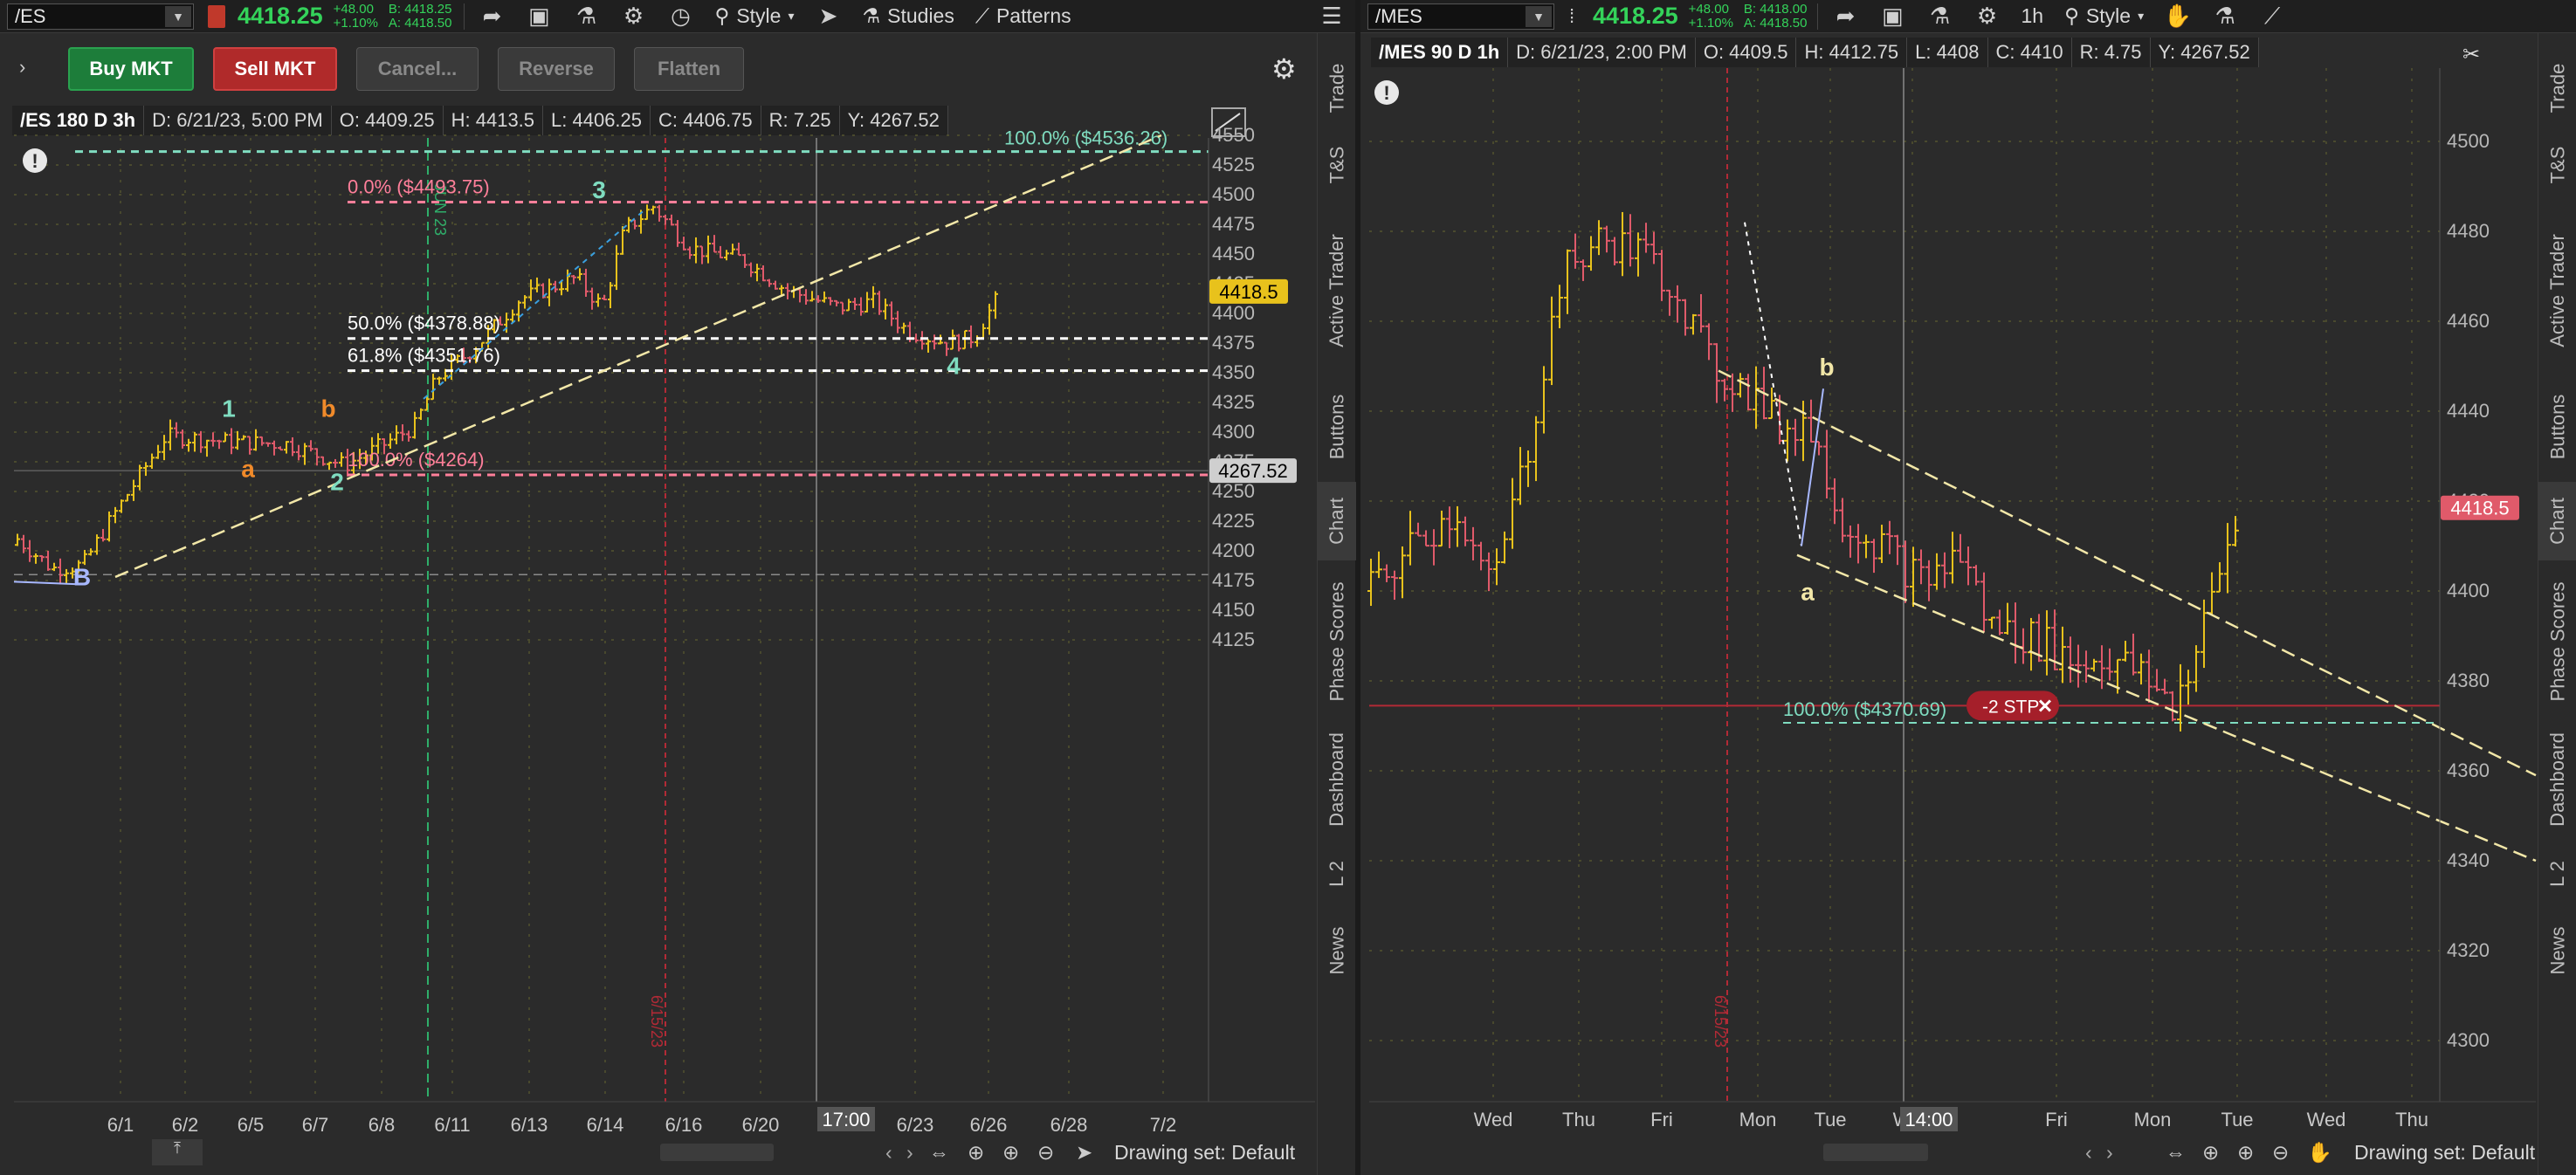 The height and width of the screenshot is (1175, 2576). Describe the element at coordinates (1773, 384) in the screenshot. I see `wave-a-line` at that location.